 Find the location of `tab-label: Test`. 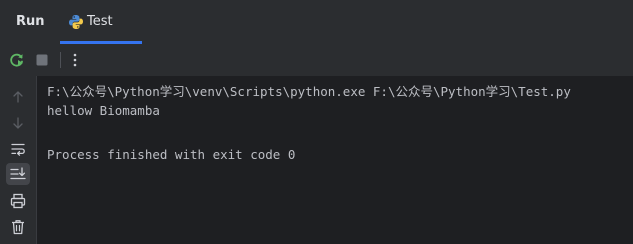

tab-label: Test is located at coordinates (100, 21).